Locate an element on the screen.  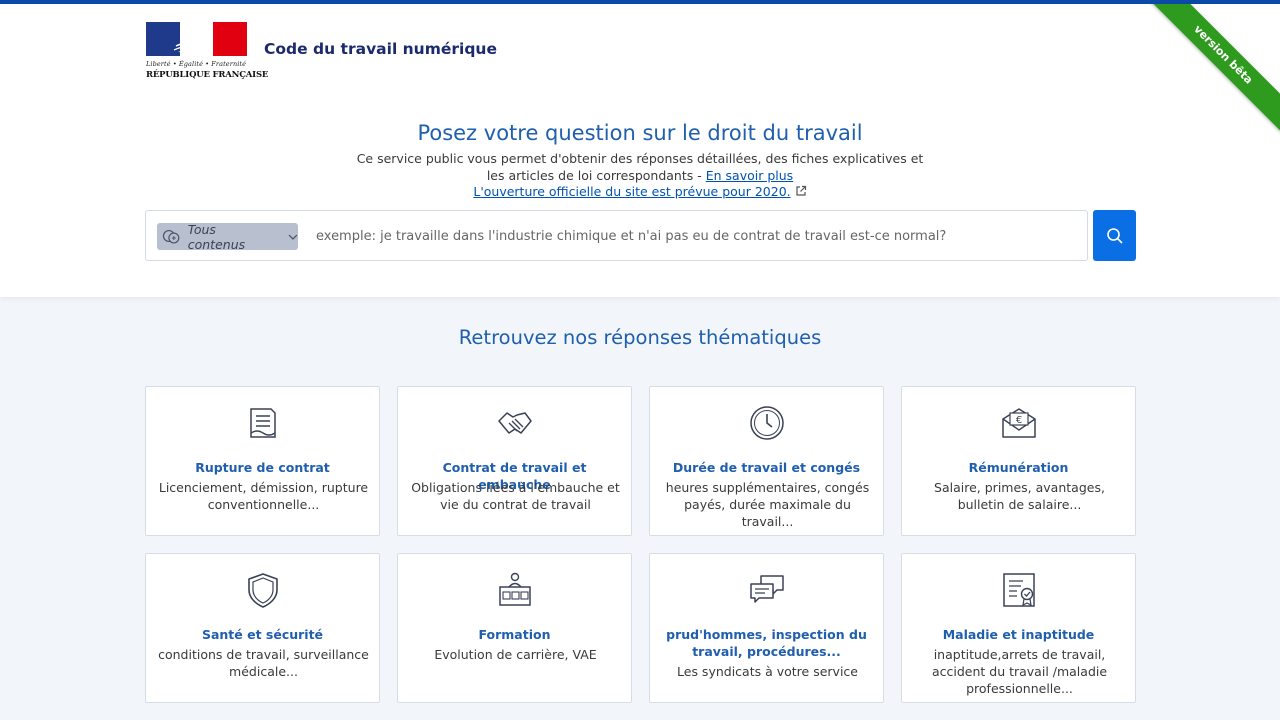
training-icon is located at coordinates (515, 589).